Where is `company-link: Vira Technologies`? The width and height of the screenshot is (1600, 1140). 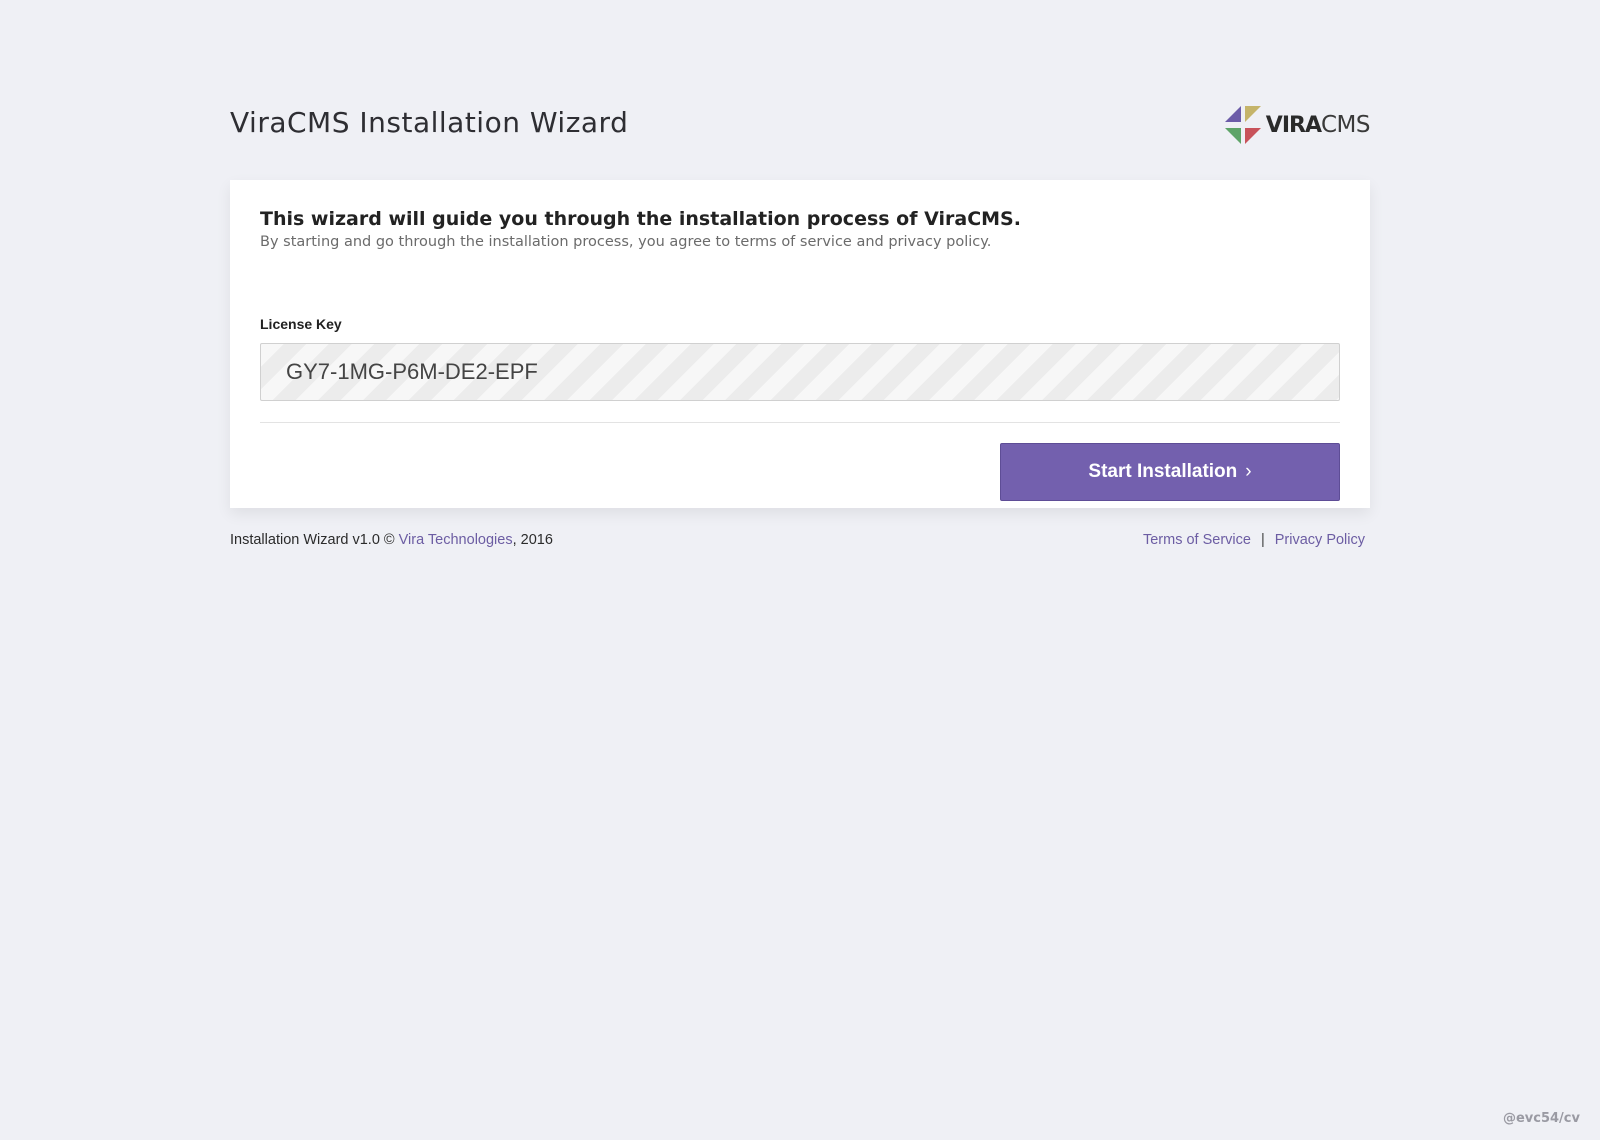
company-link: Vira Technologies is located at coordinates (456, 540).